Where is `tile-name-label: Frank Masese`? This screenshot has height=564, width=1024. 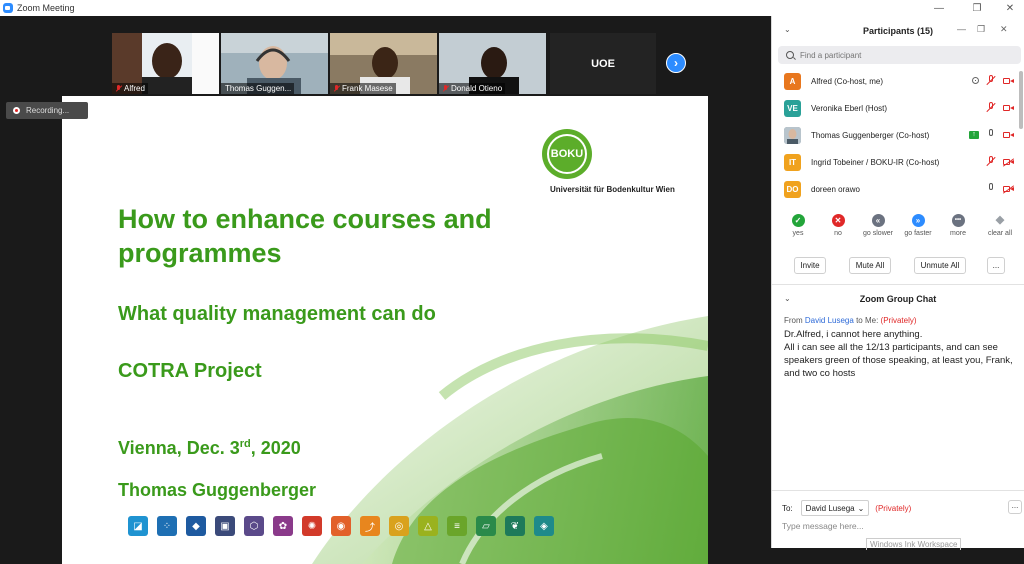 tile-name-label: Frank Masese is located at coordinates (363, 88).